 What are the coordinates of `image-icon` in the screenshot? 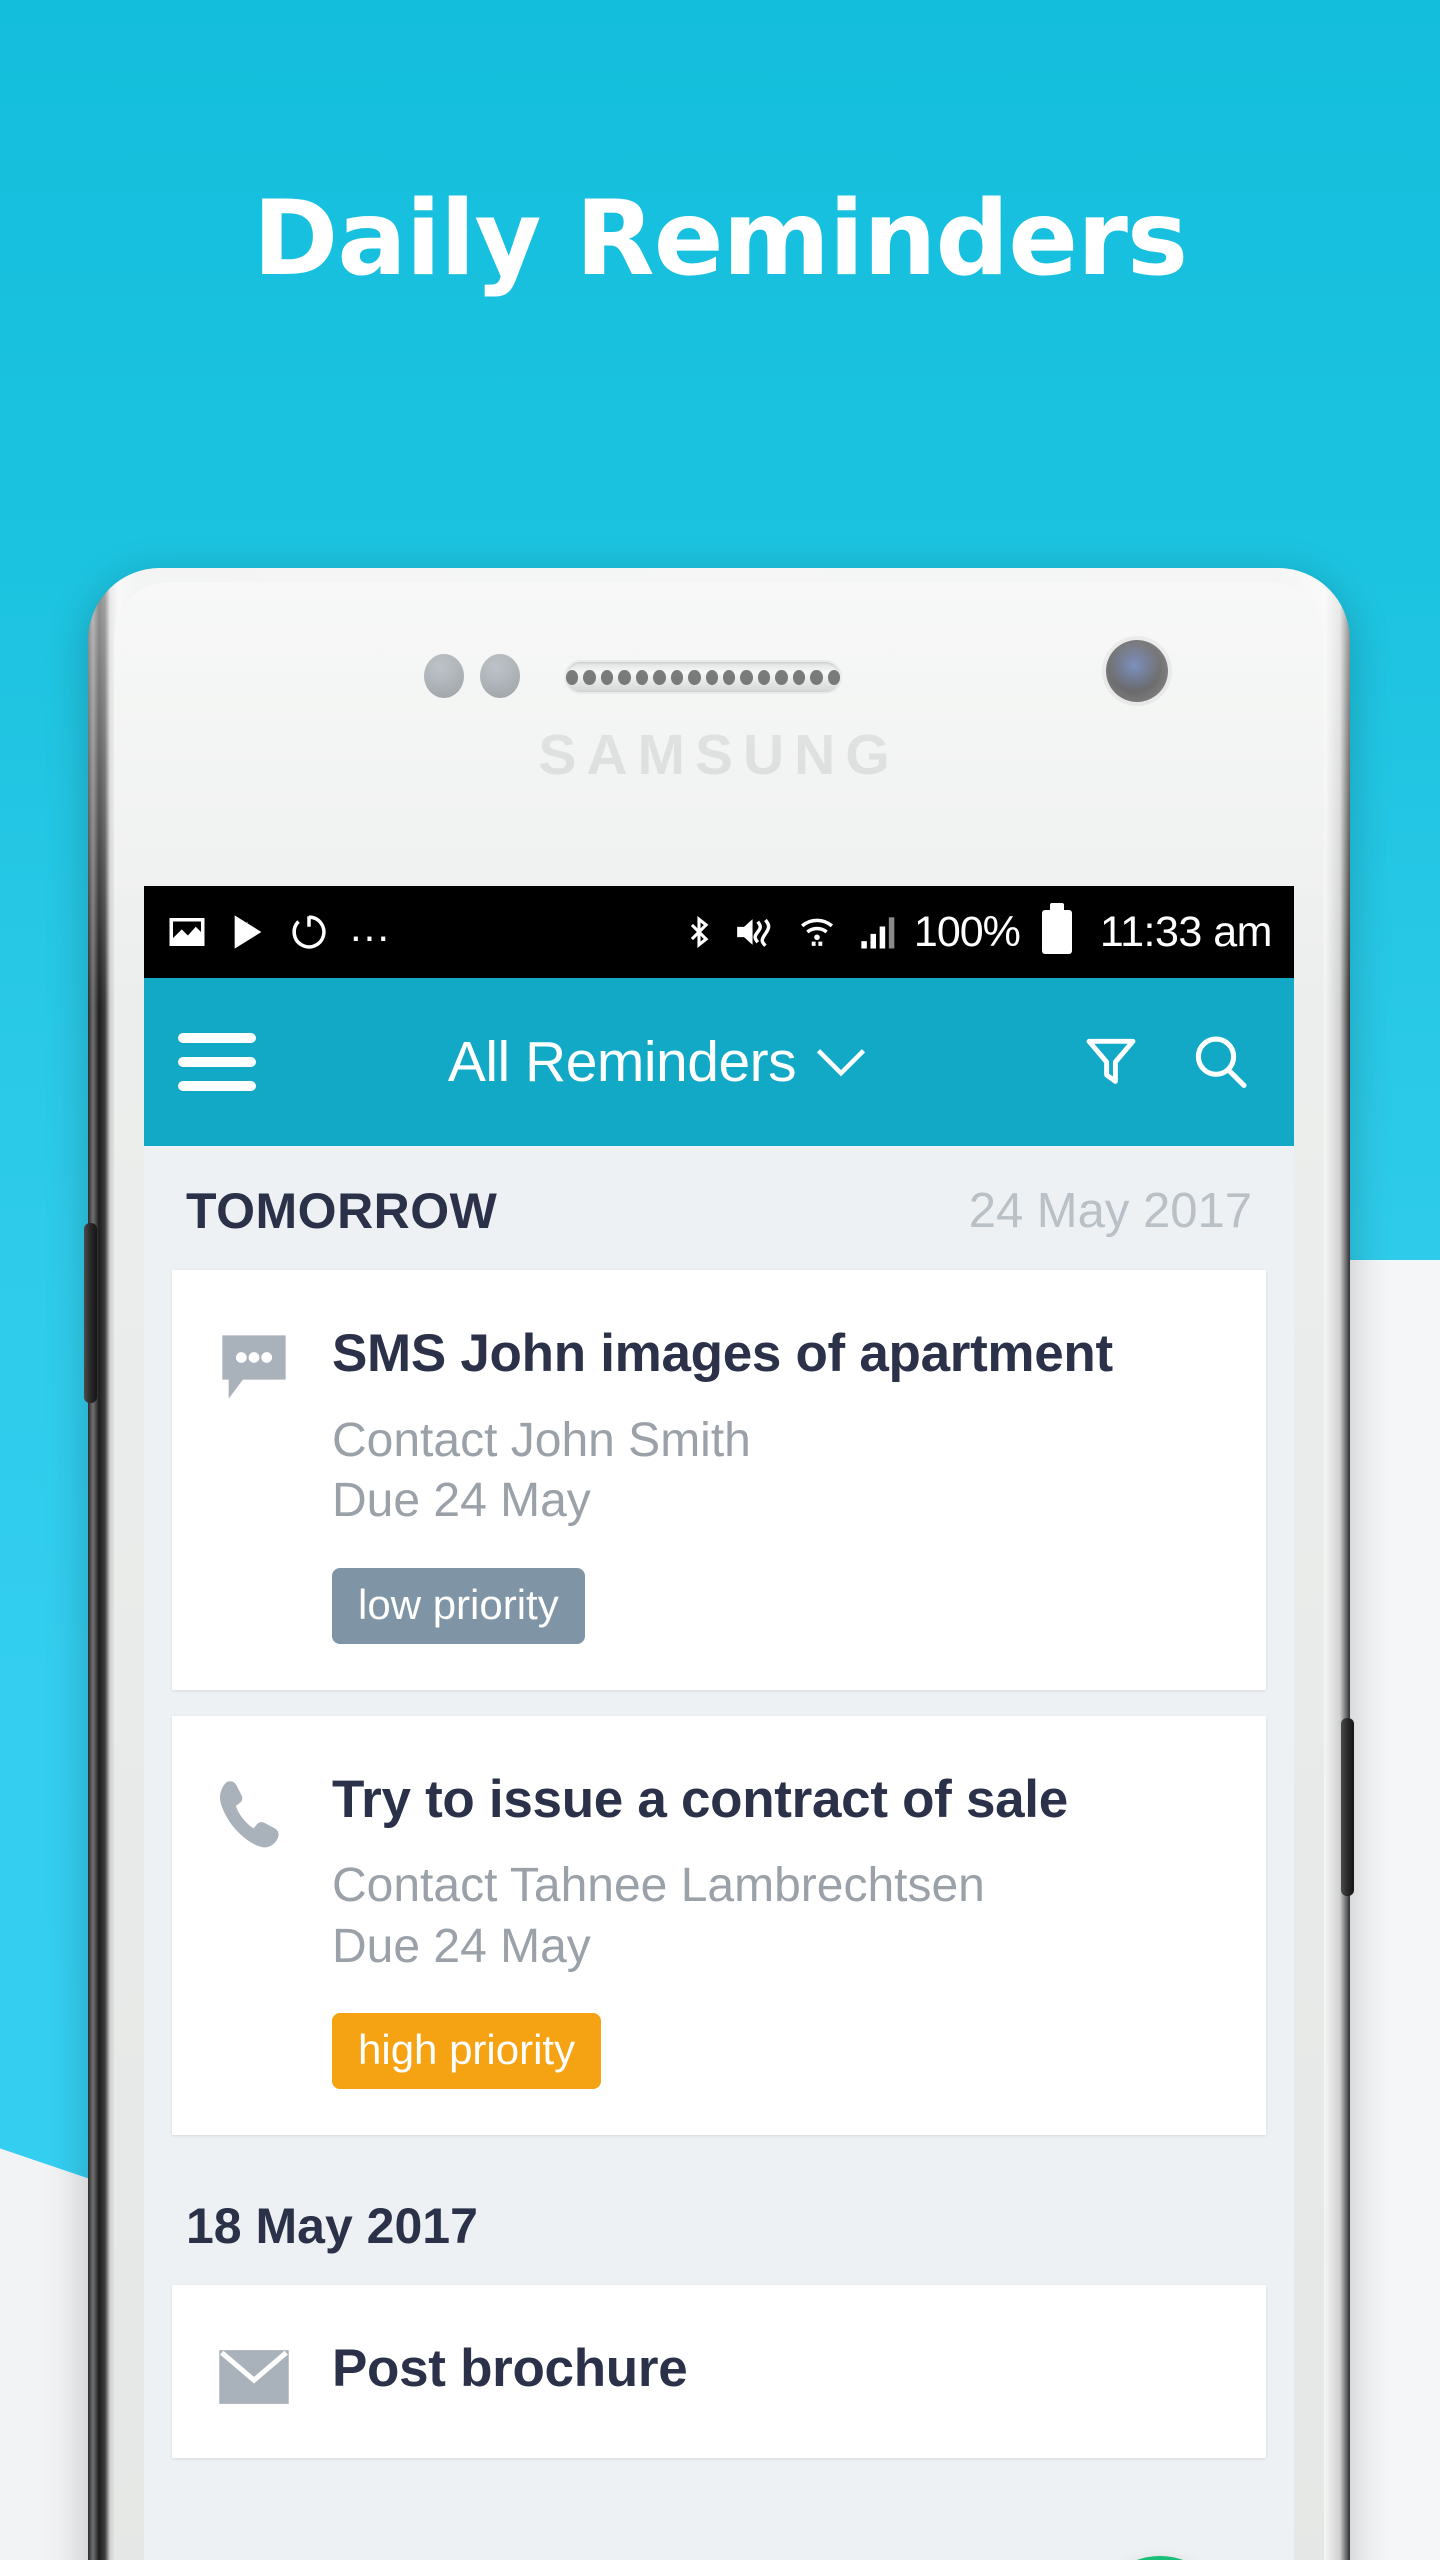 It's located at (187, 932).